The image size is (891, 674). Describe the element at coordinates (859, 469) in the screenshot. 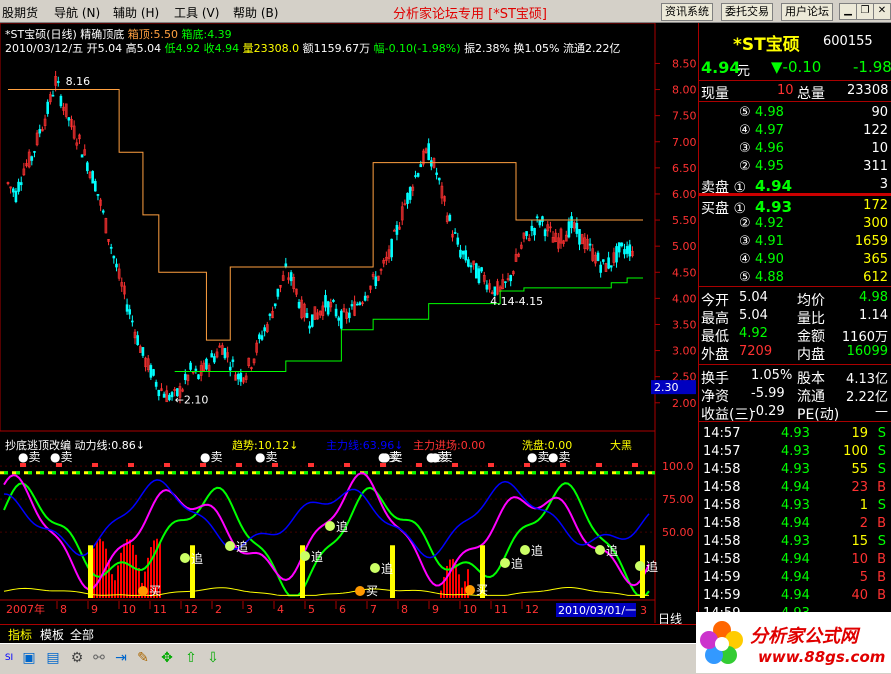

I see `tick-volume: 55` at that location.